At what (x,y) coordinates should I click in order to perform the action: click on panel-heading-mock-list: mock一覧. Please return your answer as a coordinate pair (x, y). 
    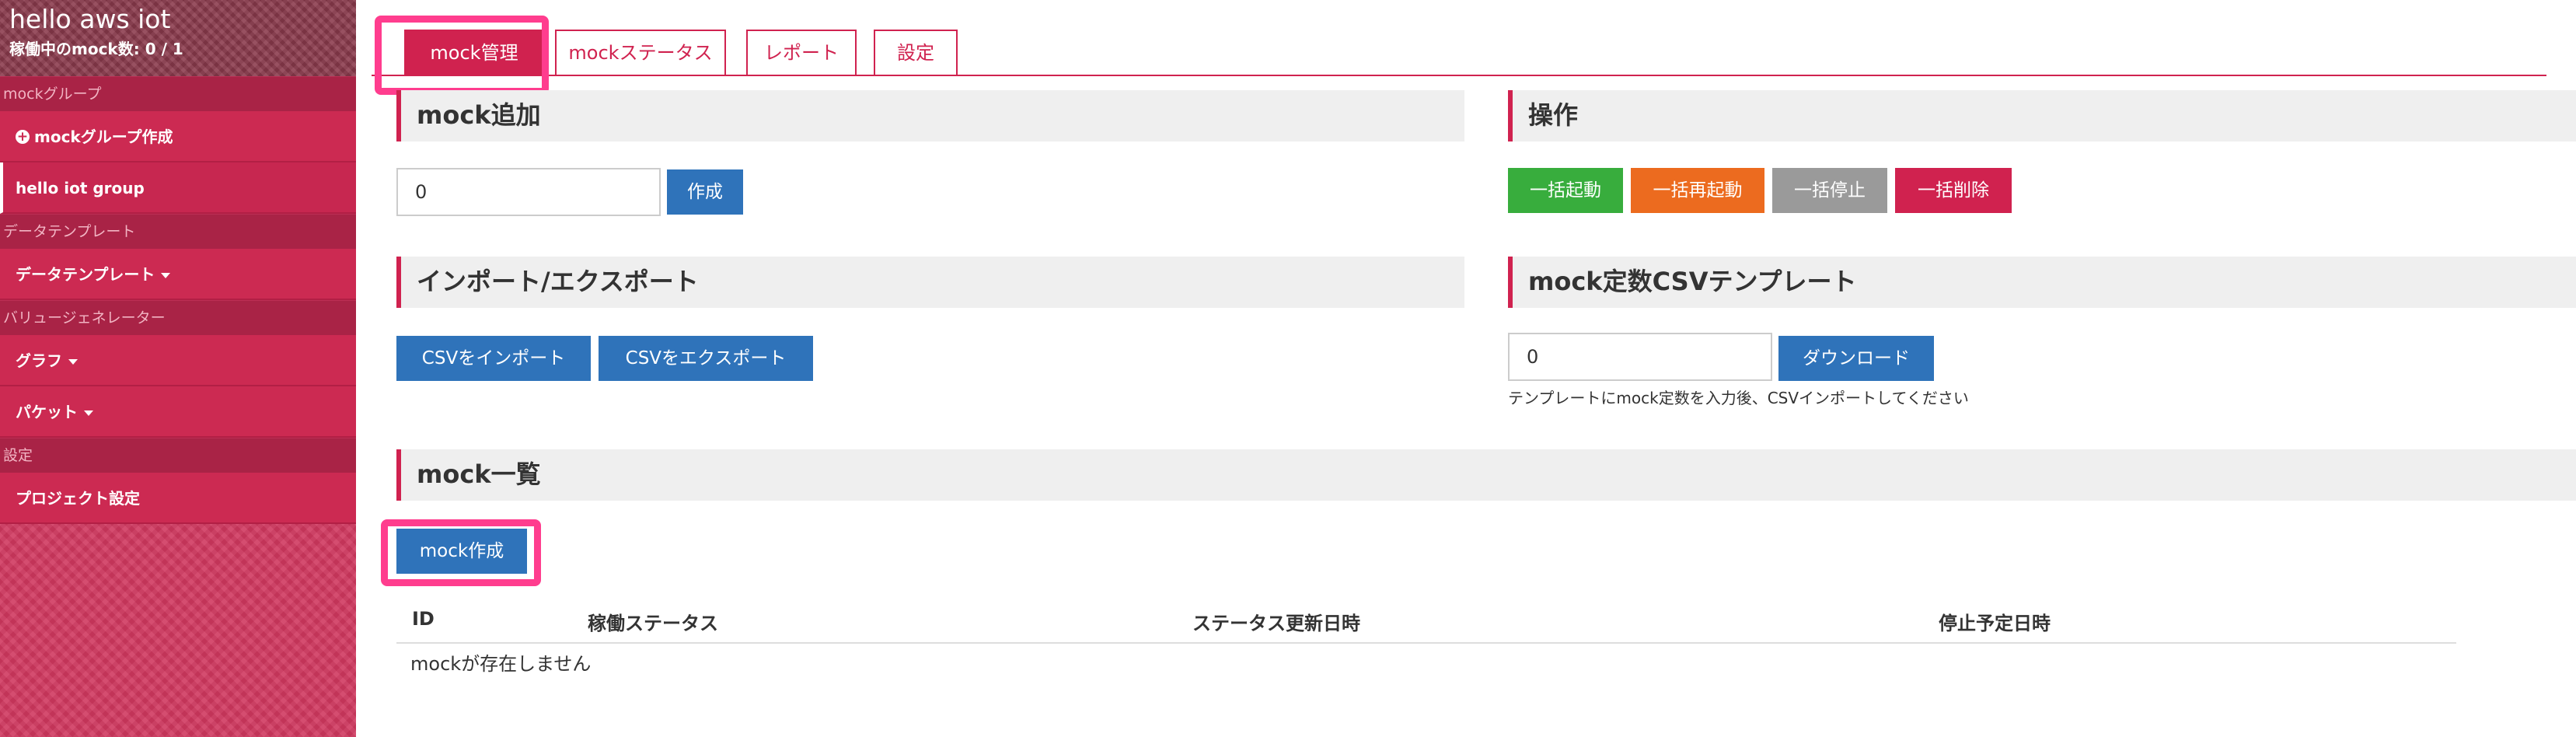
    Looking at the image, I should click on (1486, 475).